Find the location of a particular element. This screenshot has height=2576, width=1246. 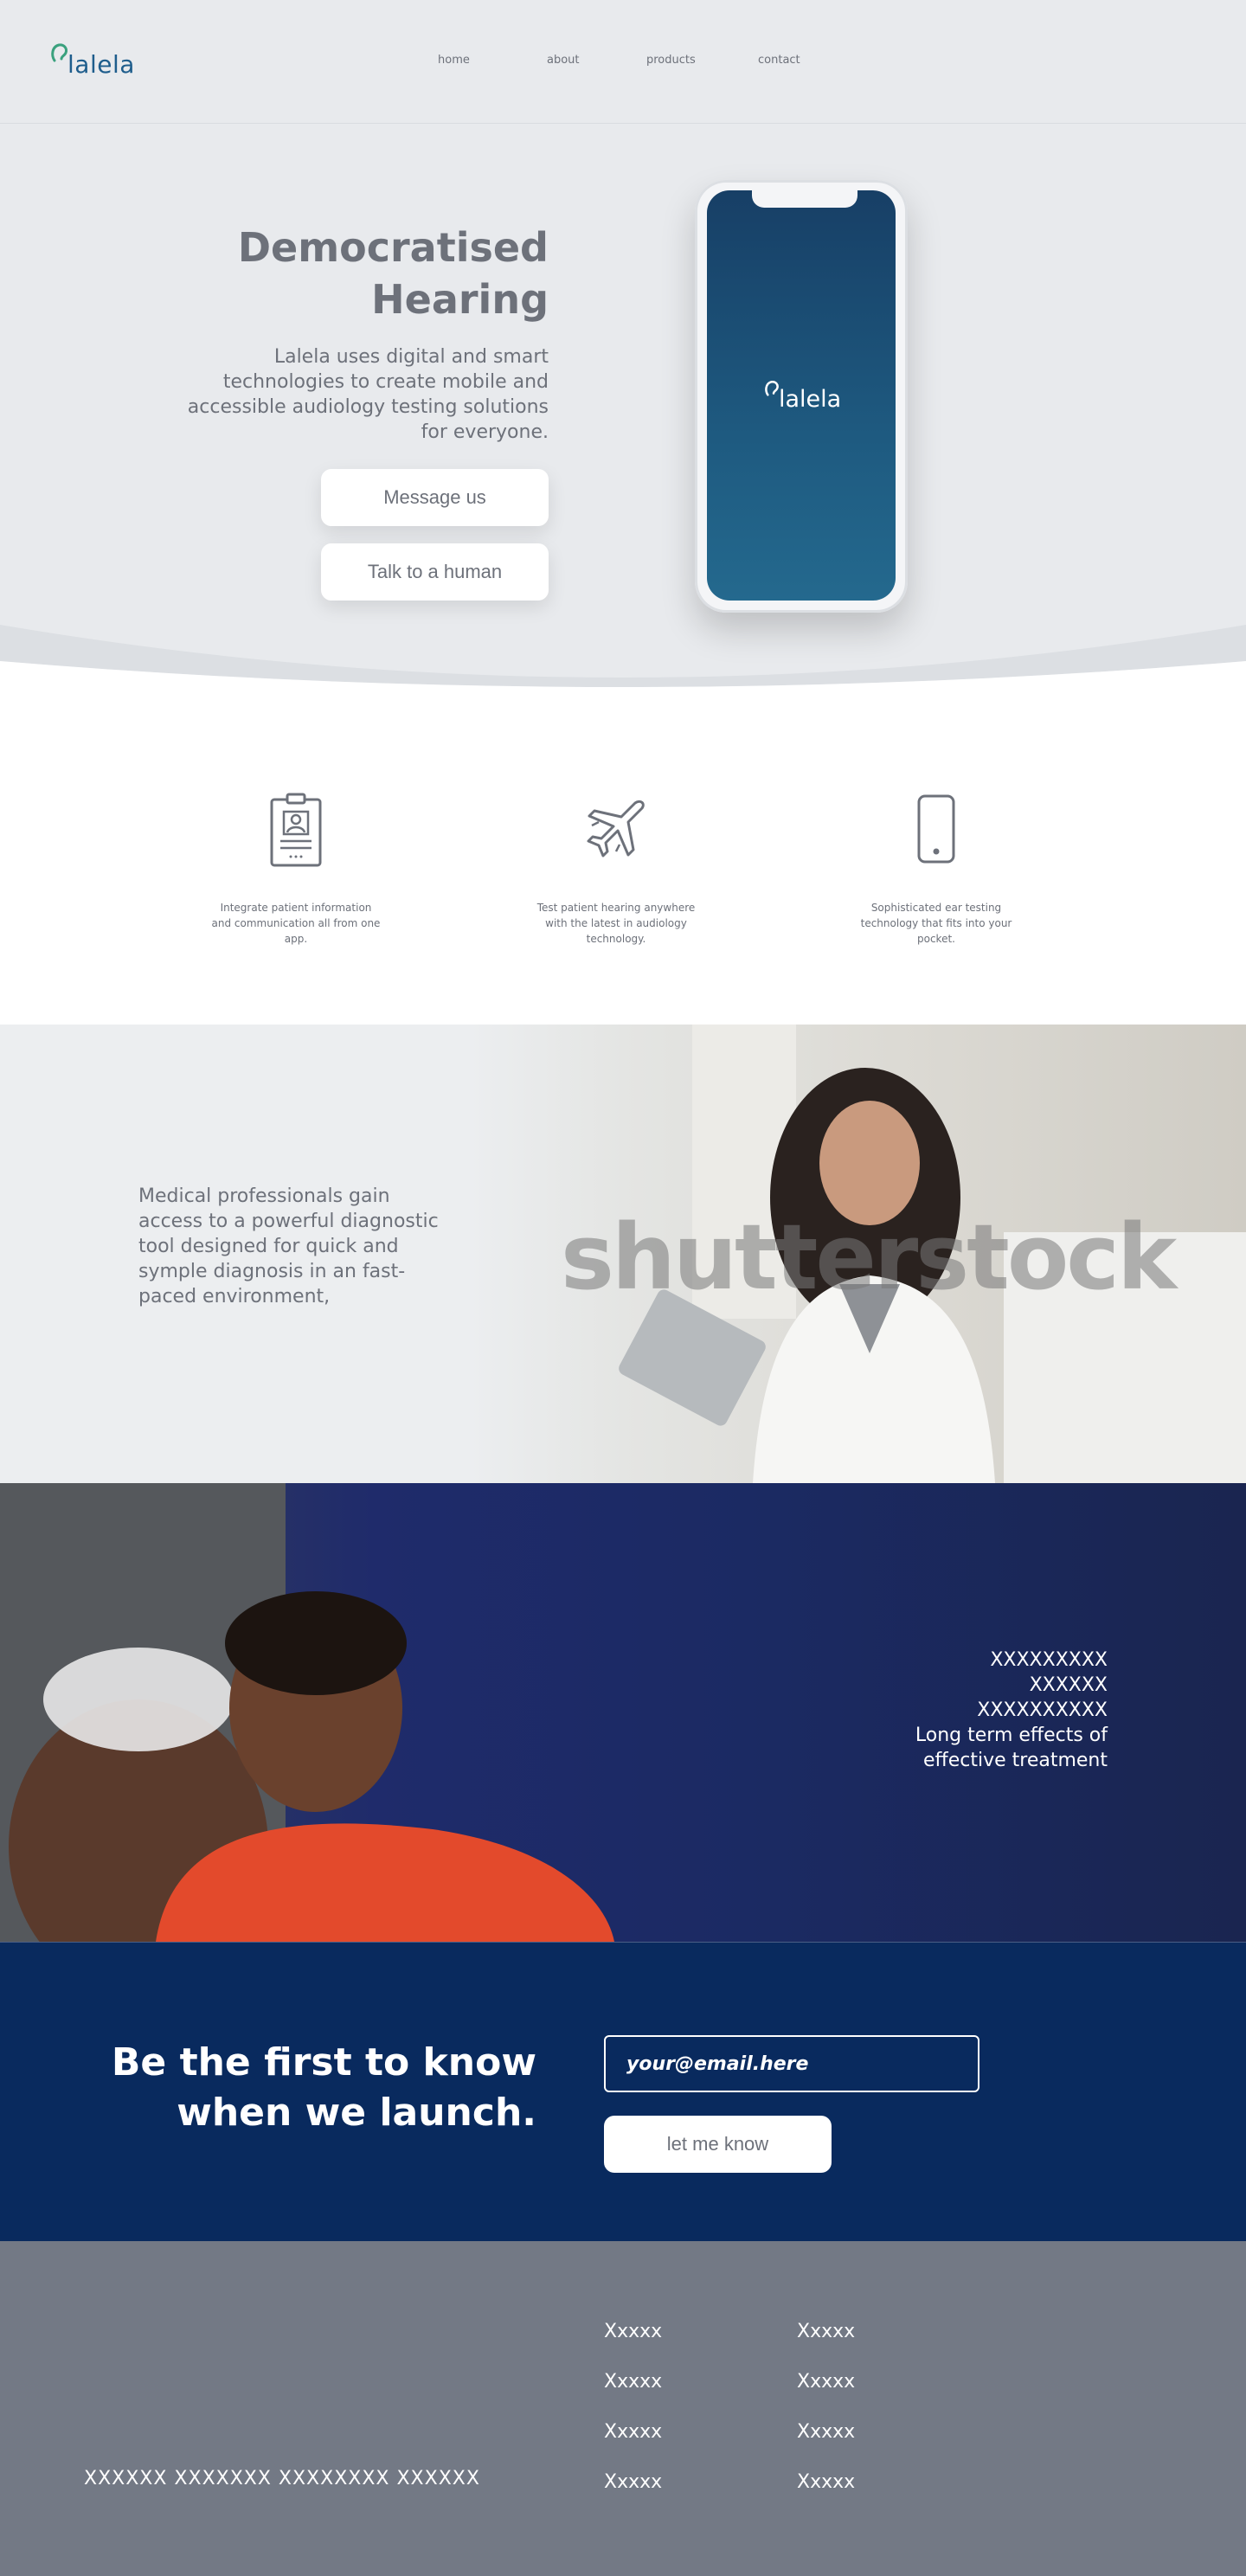

launch-title-line1: Be the first to know is located at coordinates (324, 2063).